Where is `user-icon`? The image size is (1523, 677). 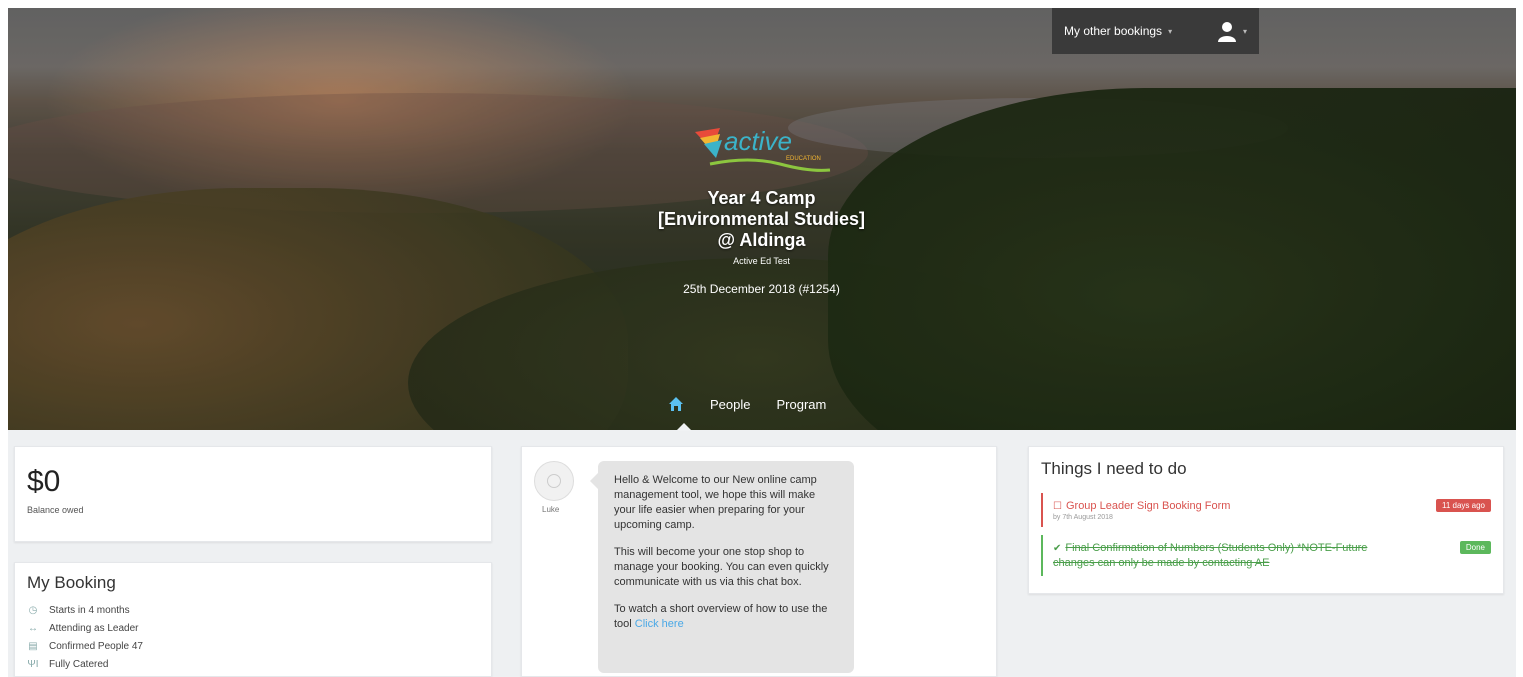 user-icon is located at coordinates (1226, 32).